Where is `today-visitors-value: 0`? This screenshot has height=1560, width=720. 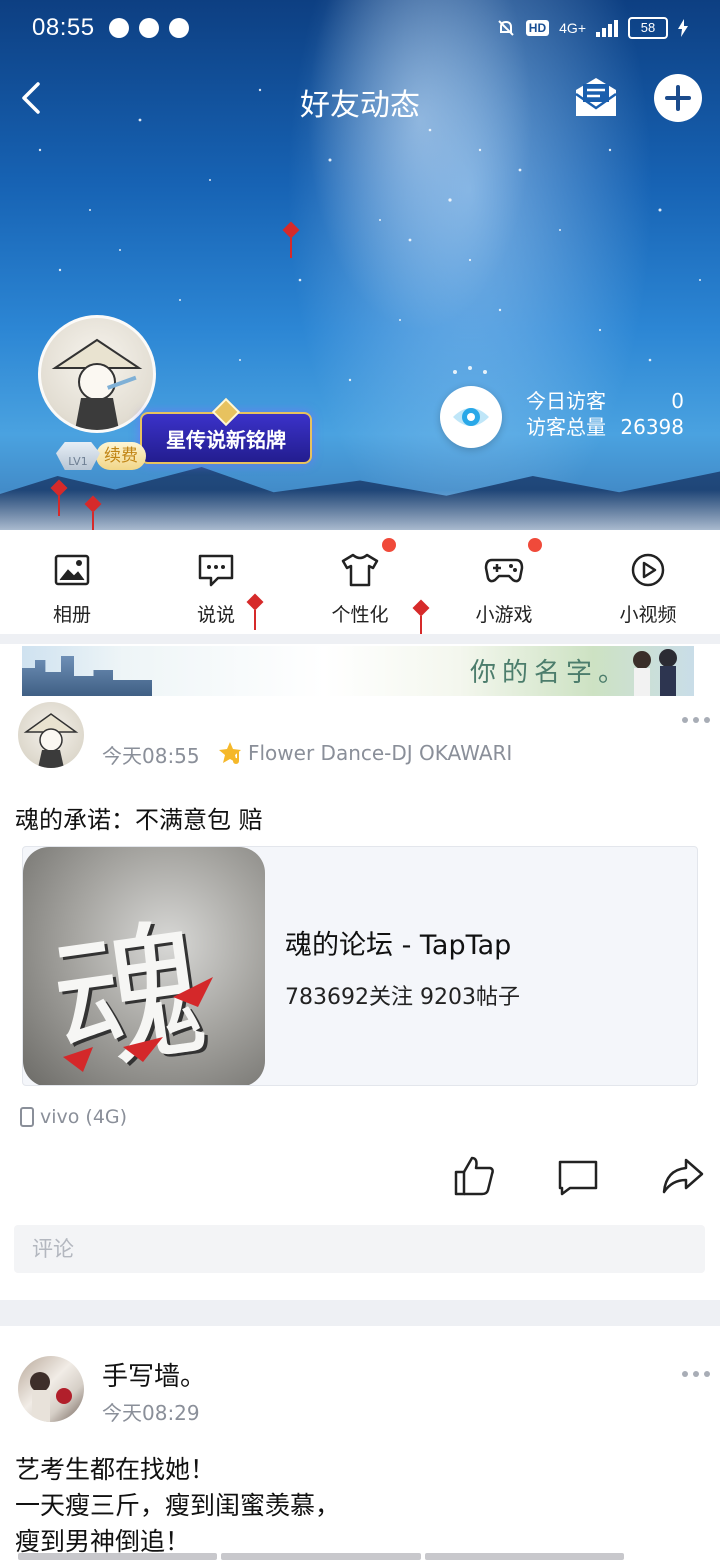 today-visitors-value: 0 is located at coordinates (677, 401).